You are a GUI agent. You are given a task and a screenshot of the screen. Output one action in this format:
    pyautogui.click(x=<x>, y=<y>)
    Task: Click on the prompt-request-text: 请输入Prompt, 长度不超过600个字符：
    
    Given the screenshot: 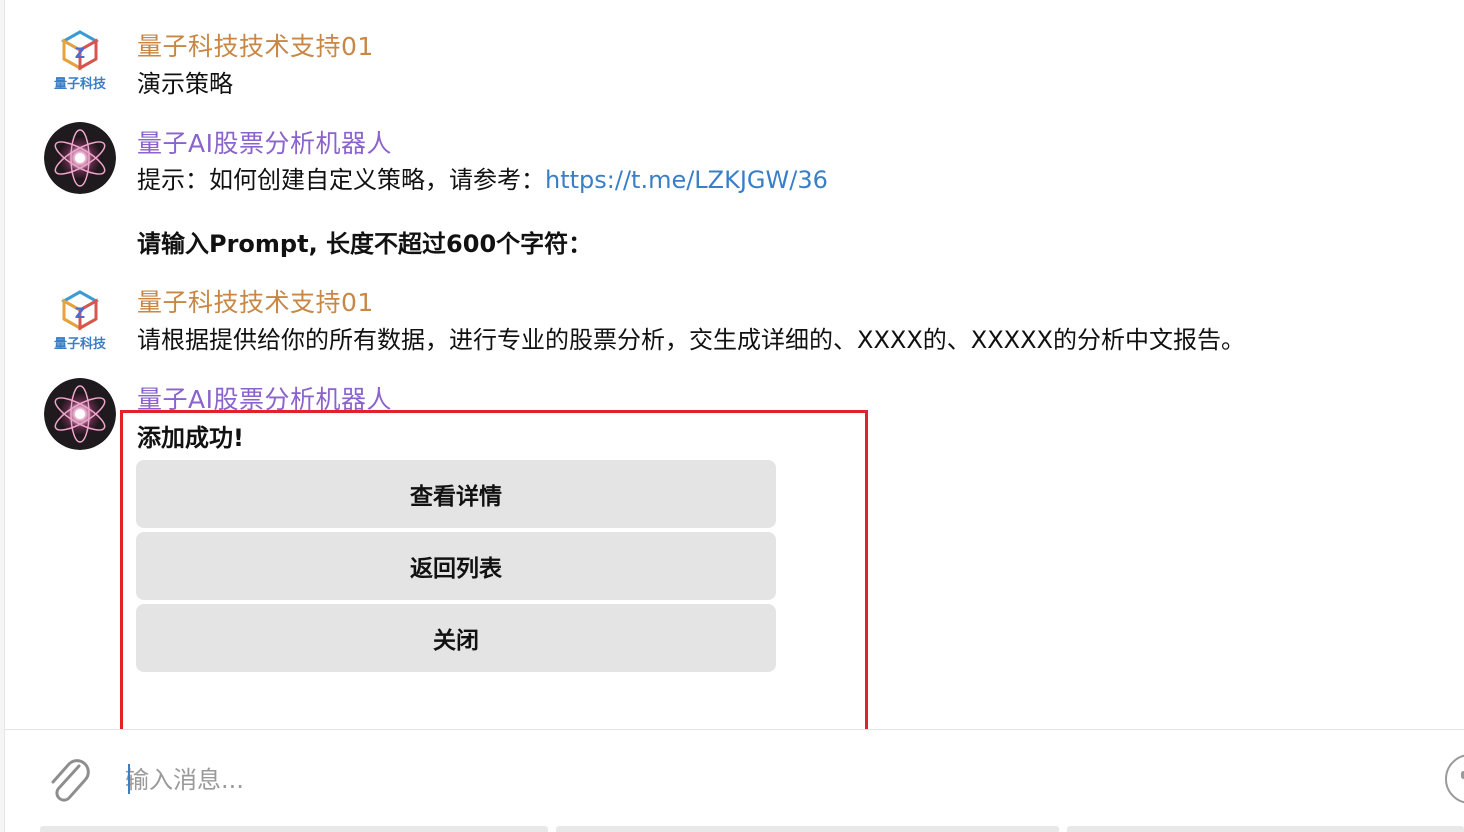 What is the action you would take?
    pyautogui.click(x=365, y=244)
    